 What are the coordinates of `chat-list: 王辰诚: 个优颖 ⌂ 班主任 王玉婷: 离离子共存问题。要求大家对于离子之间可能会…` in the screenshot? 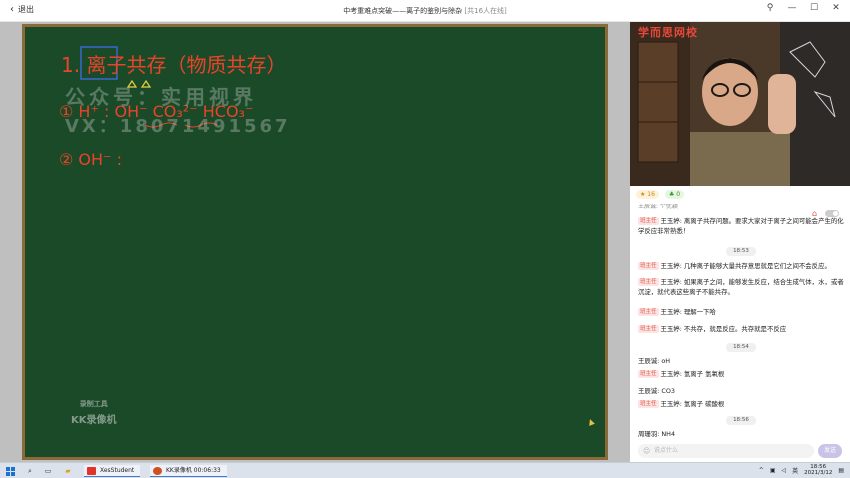 It's located at (740, 322).